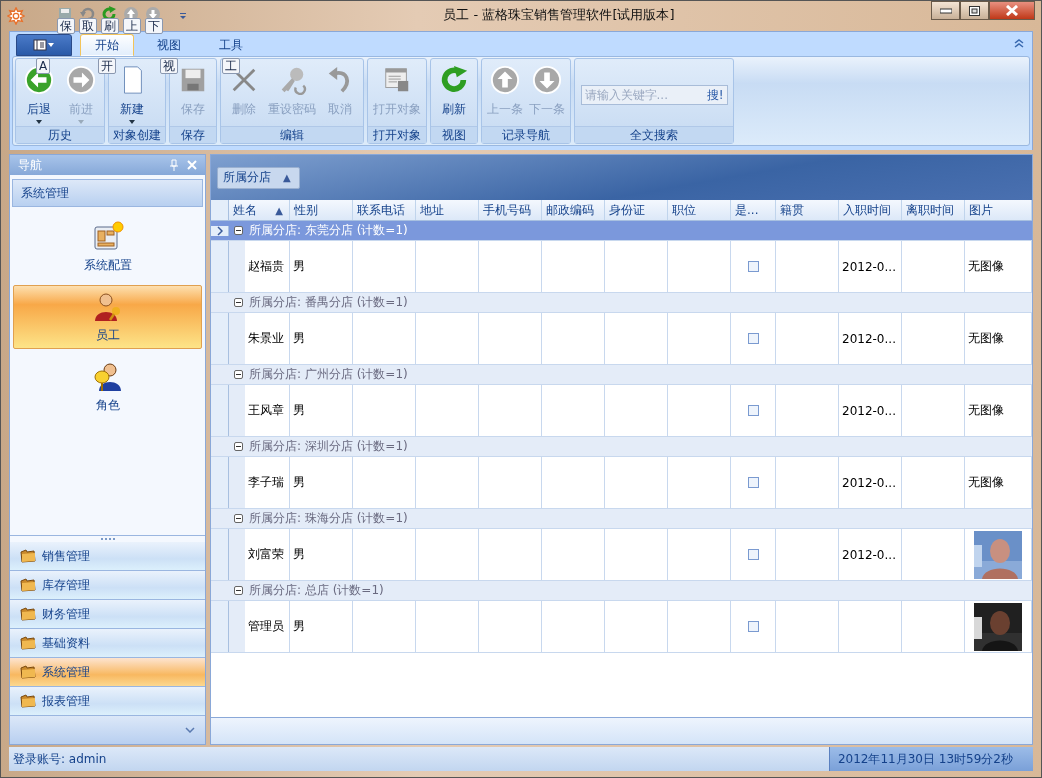 Image resolution: width=1042 pixels, height=778 pixels. Describe the element at coordinates (258, 177) in the screenshot. I see `group-by-button: 所属分店 ▲` at that location.